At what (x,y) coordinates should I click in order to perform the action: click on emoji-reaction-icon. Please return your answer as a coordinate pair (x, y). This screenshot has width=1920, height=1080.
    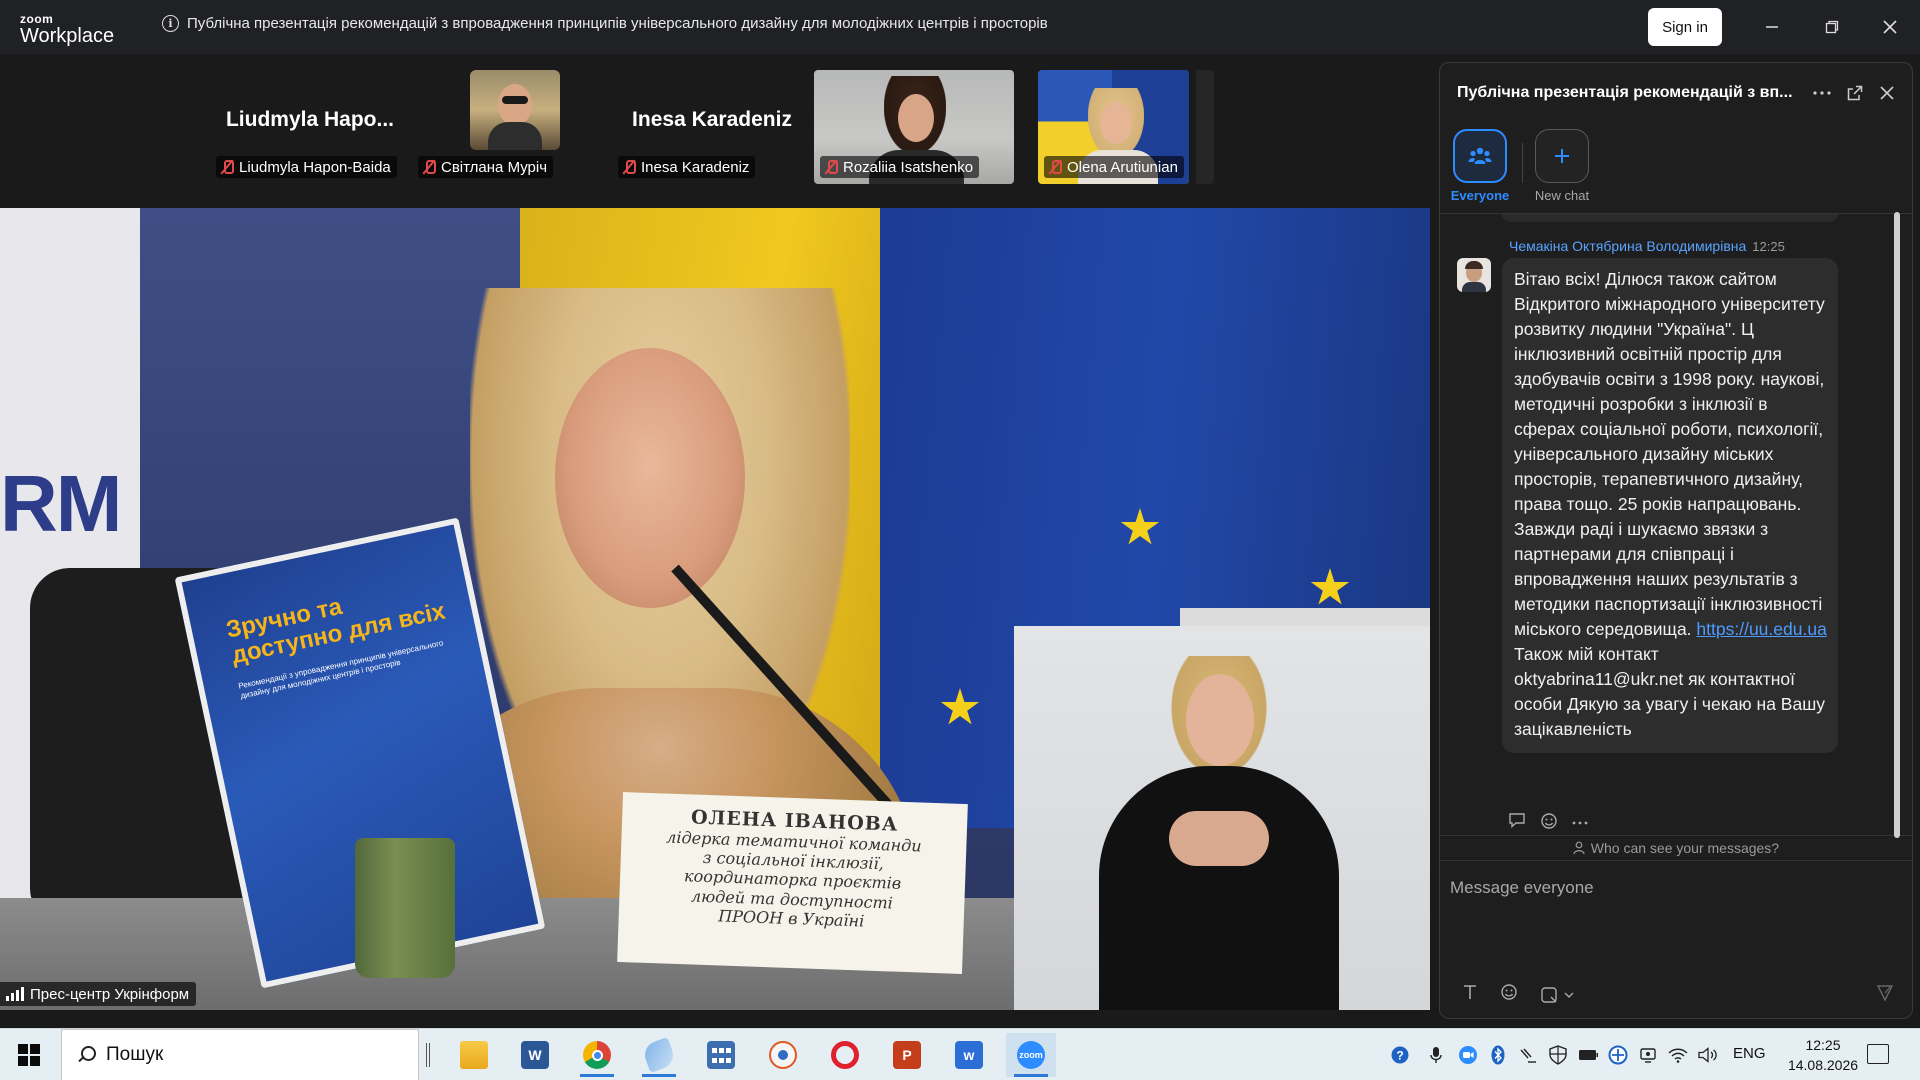
    Looking at the image, I should click on (1549, 823).